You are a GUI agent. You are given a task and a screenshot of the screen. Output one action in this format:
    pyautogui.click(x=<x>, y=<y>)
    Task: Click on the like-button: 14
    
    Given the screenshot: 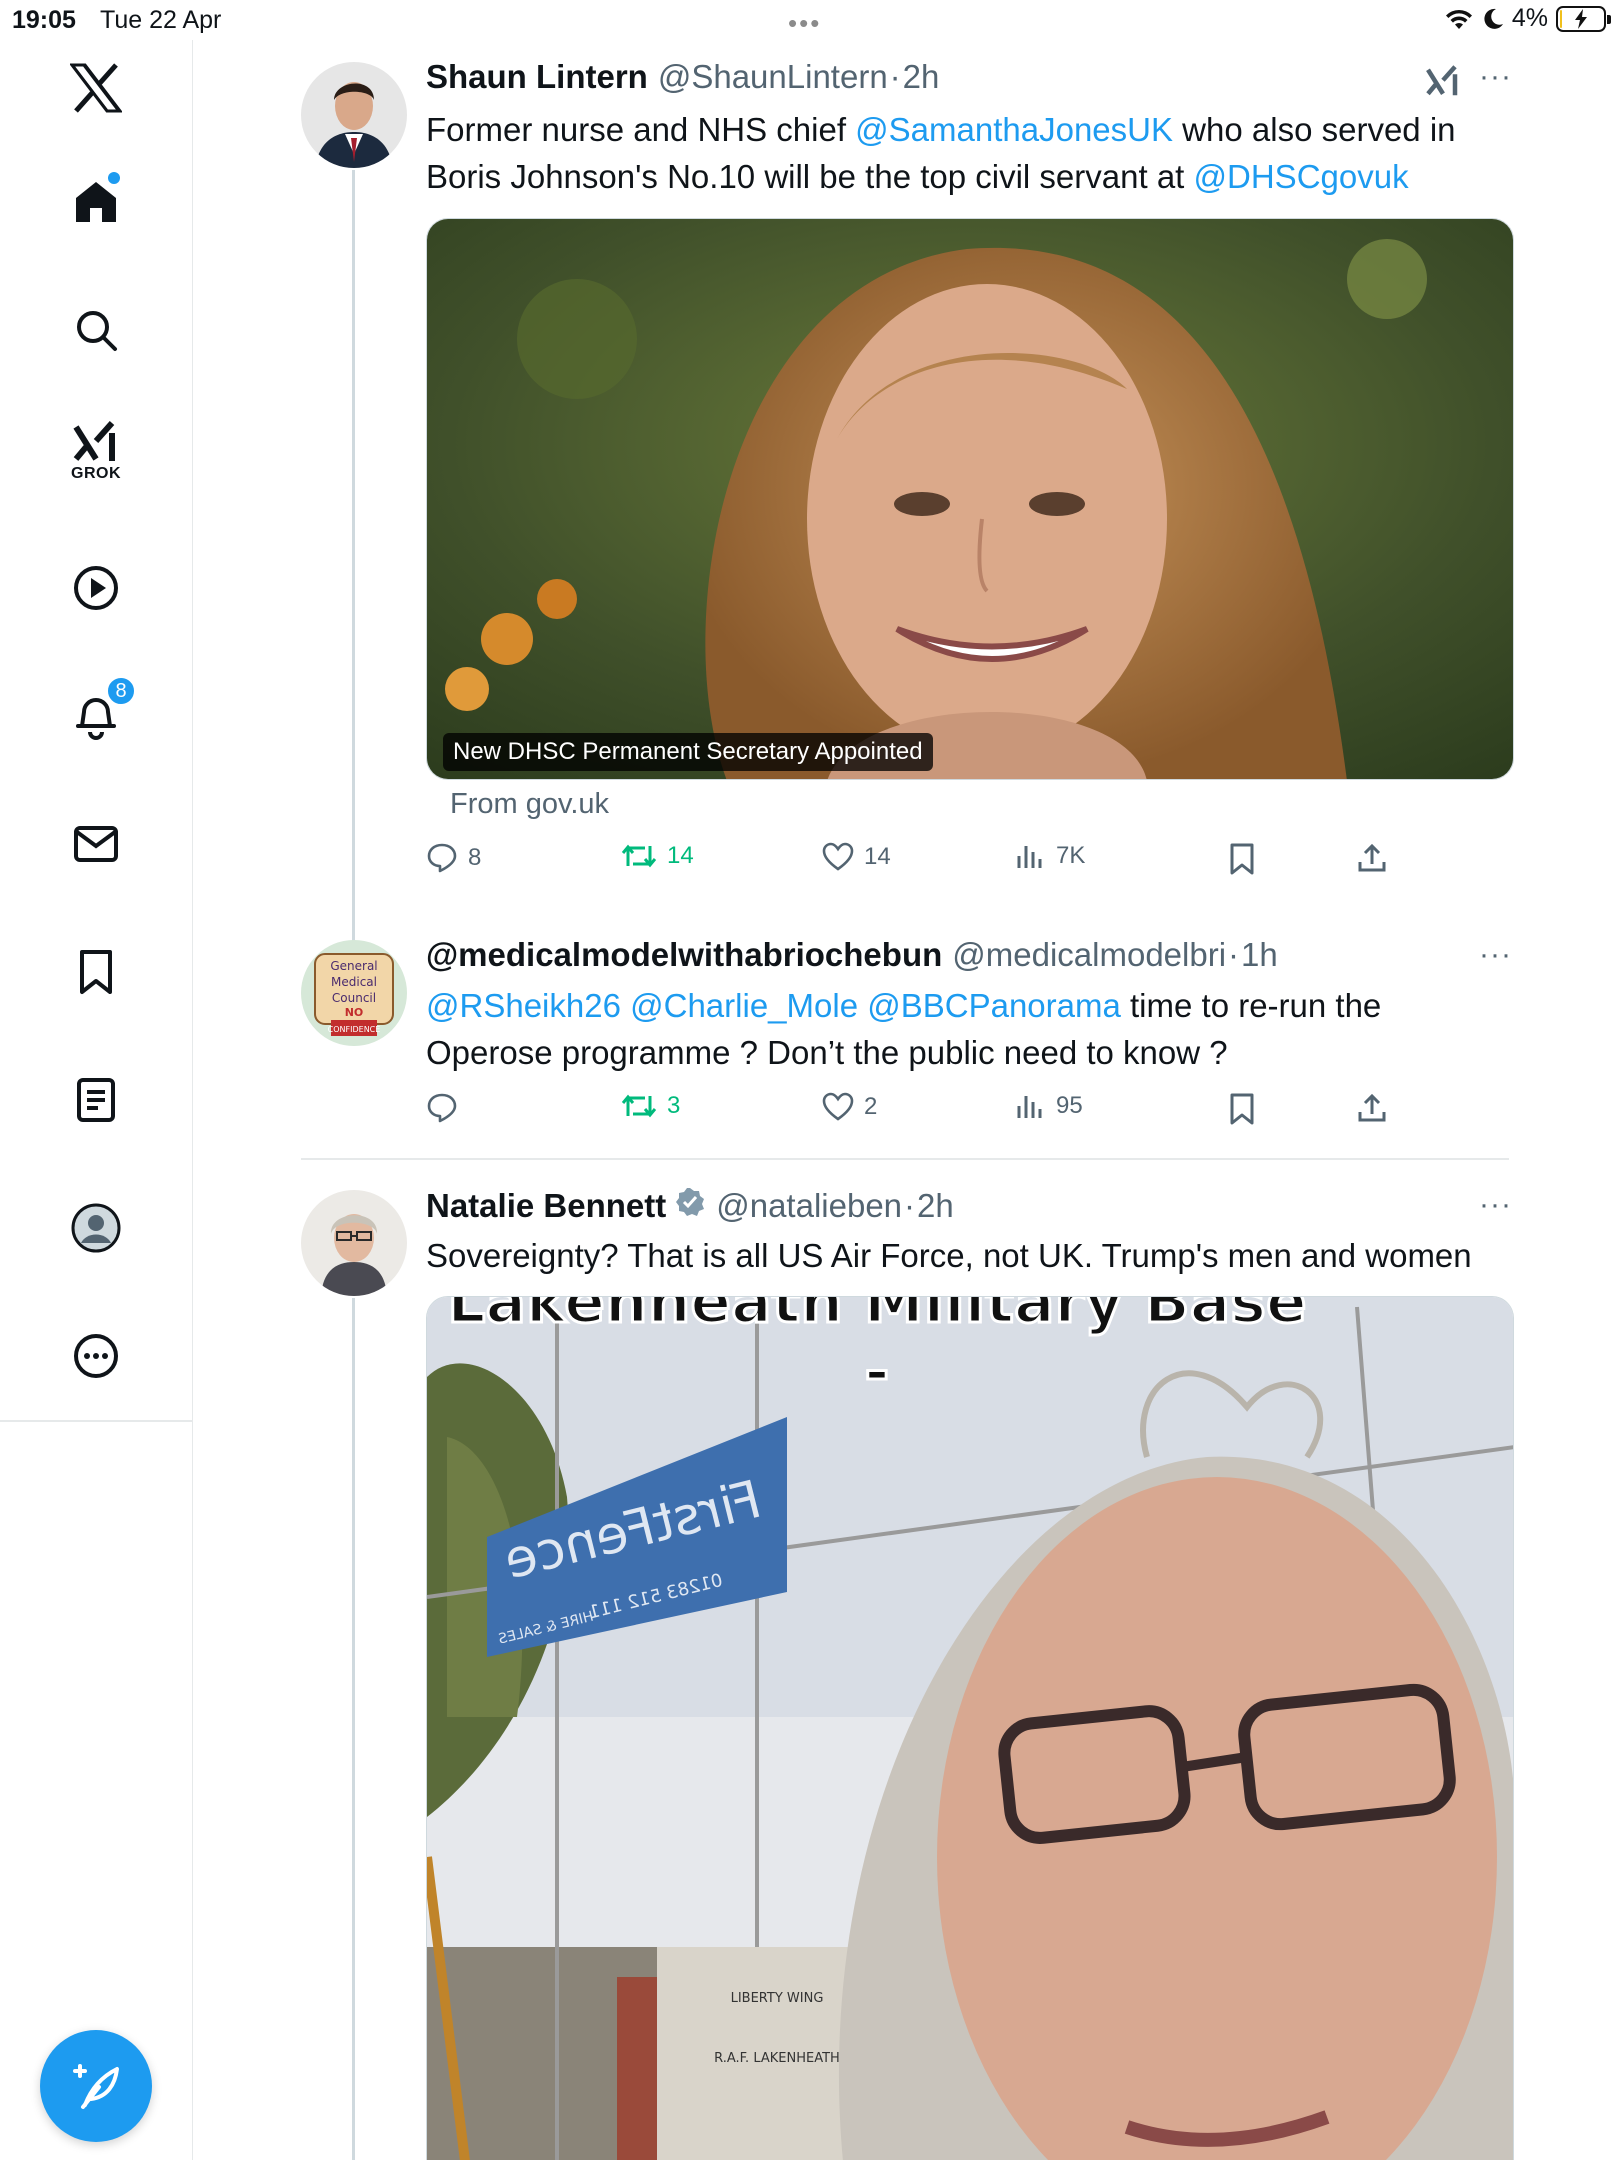 What is the action you would take?
    pyautogui.click(x=856, y=857)
    